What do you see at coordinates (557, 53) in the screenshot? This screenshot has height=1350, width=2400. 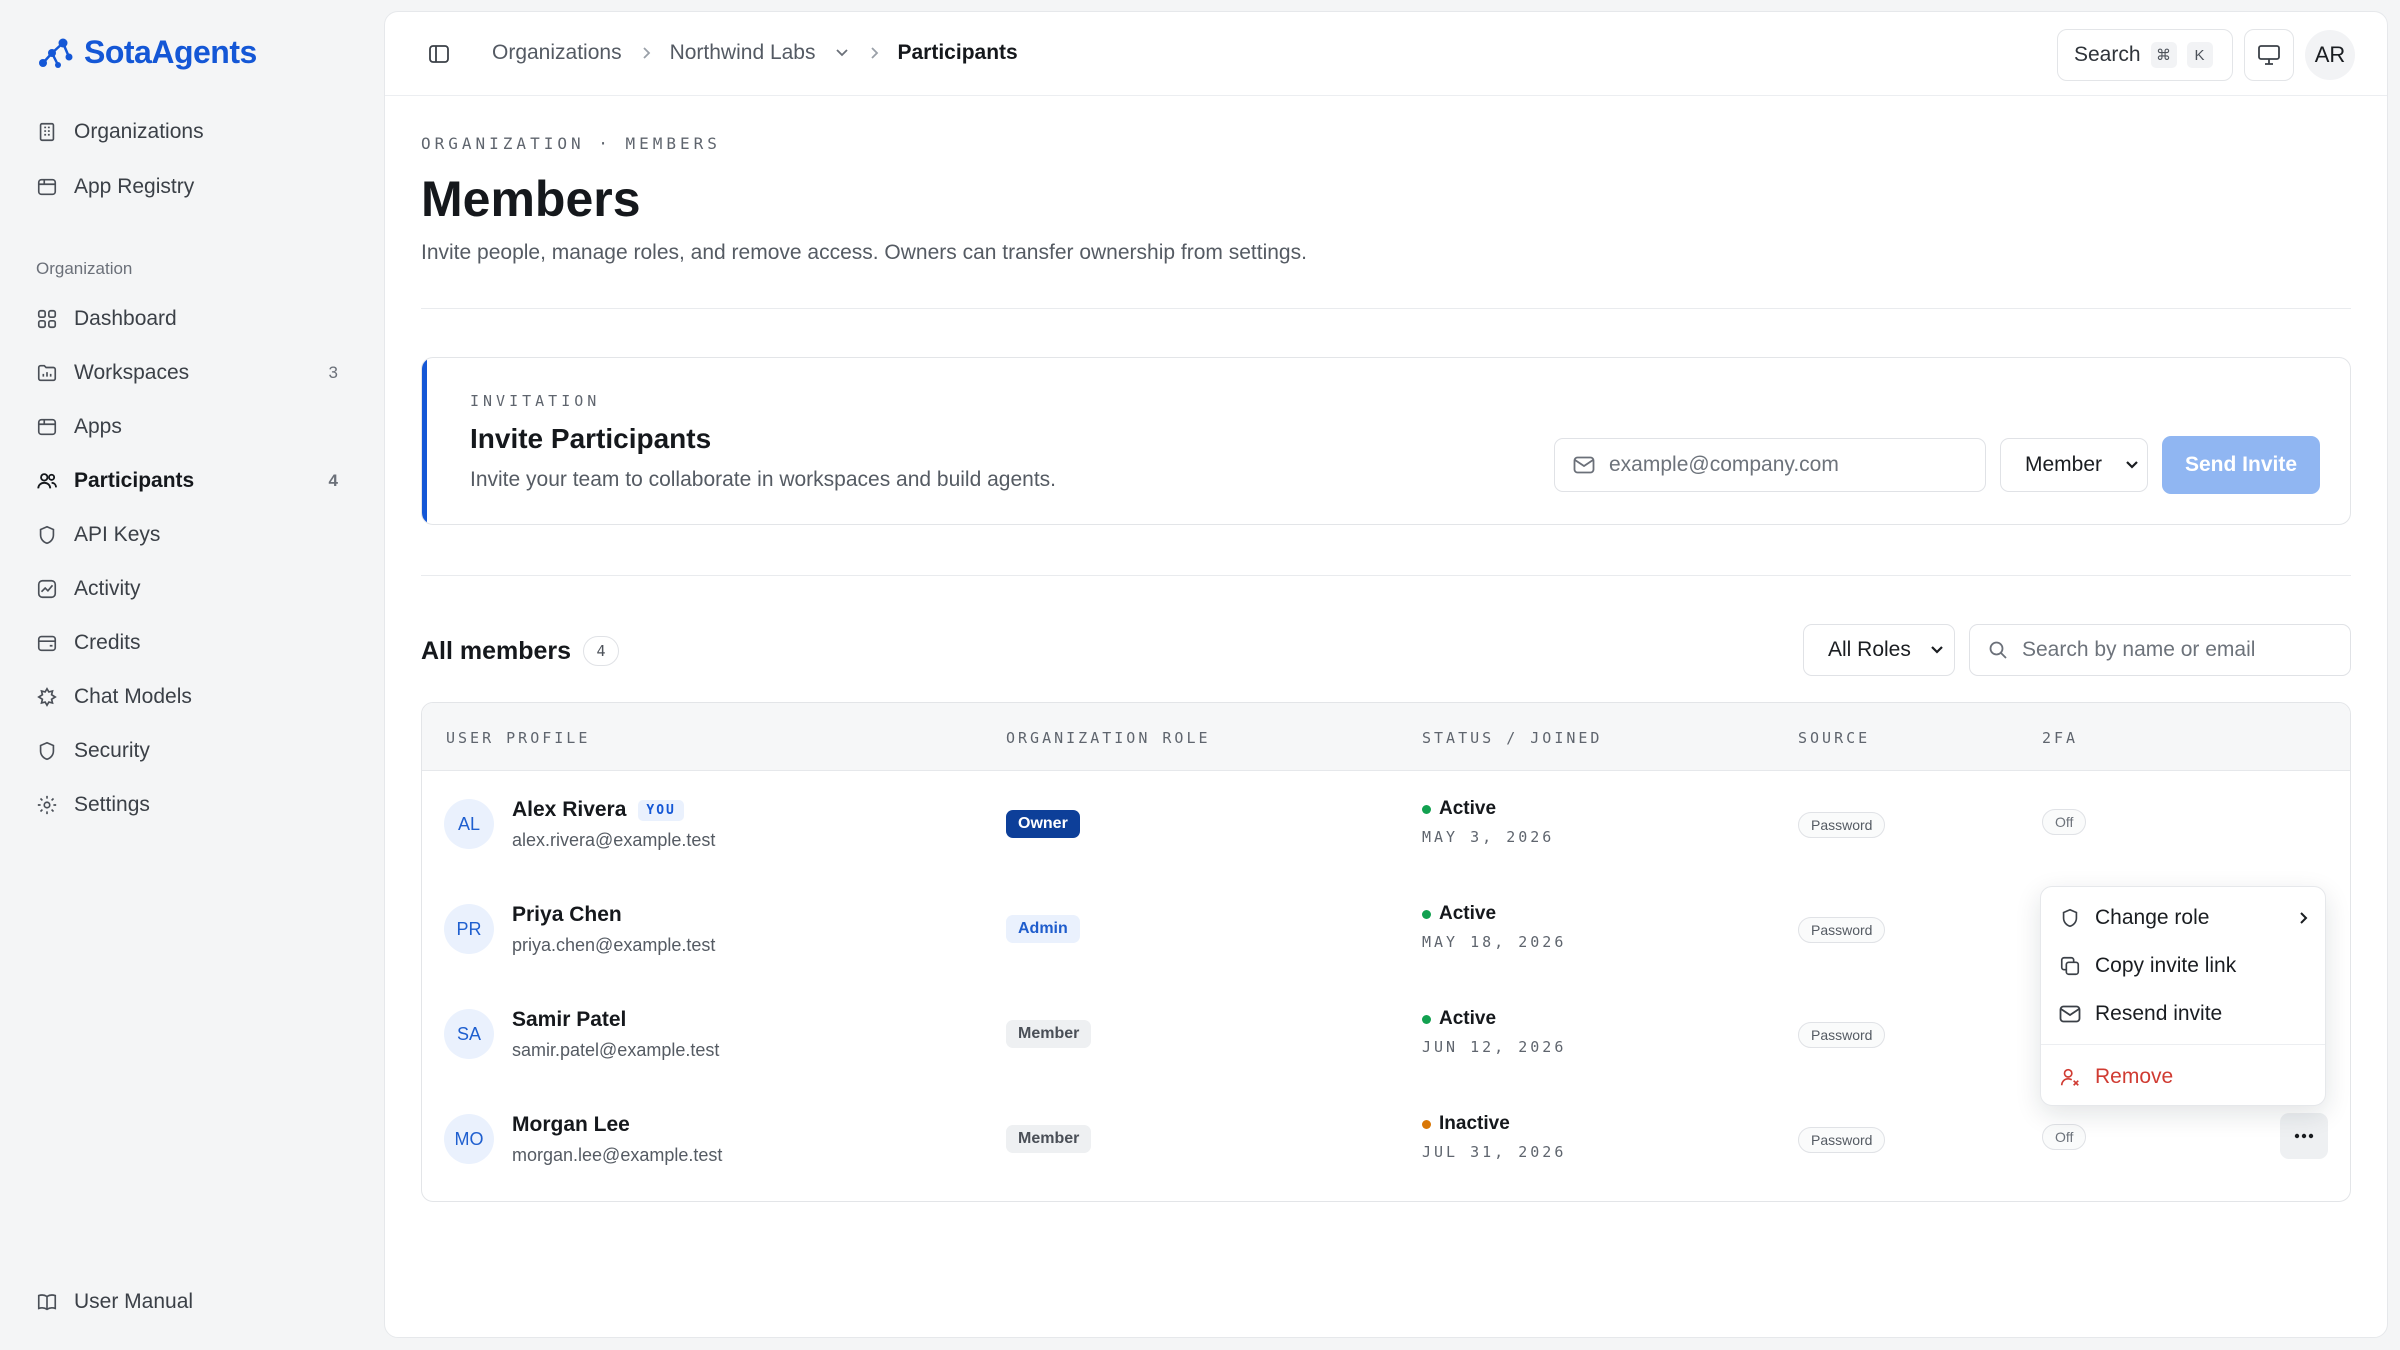 I see `breadcrumb-organizations: Organizations` at bounding box center [557, 53].